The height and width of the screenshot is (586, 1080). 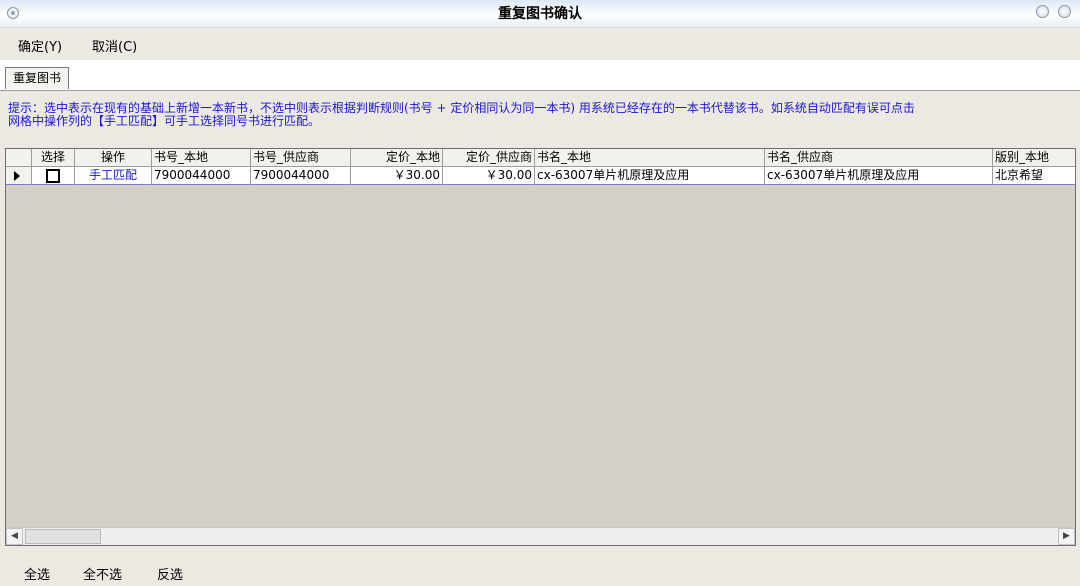 What do you see at coordinates (1066, 536) in the screenshot?
I see `scroll-right-icon: ▶` at bounding box center [1066, 536].